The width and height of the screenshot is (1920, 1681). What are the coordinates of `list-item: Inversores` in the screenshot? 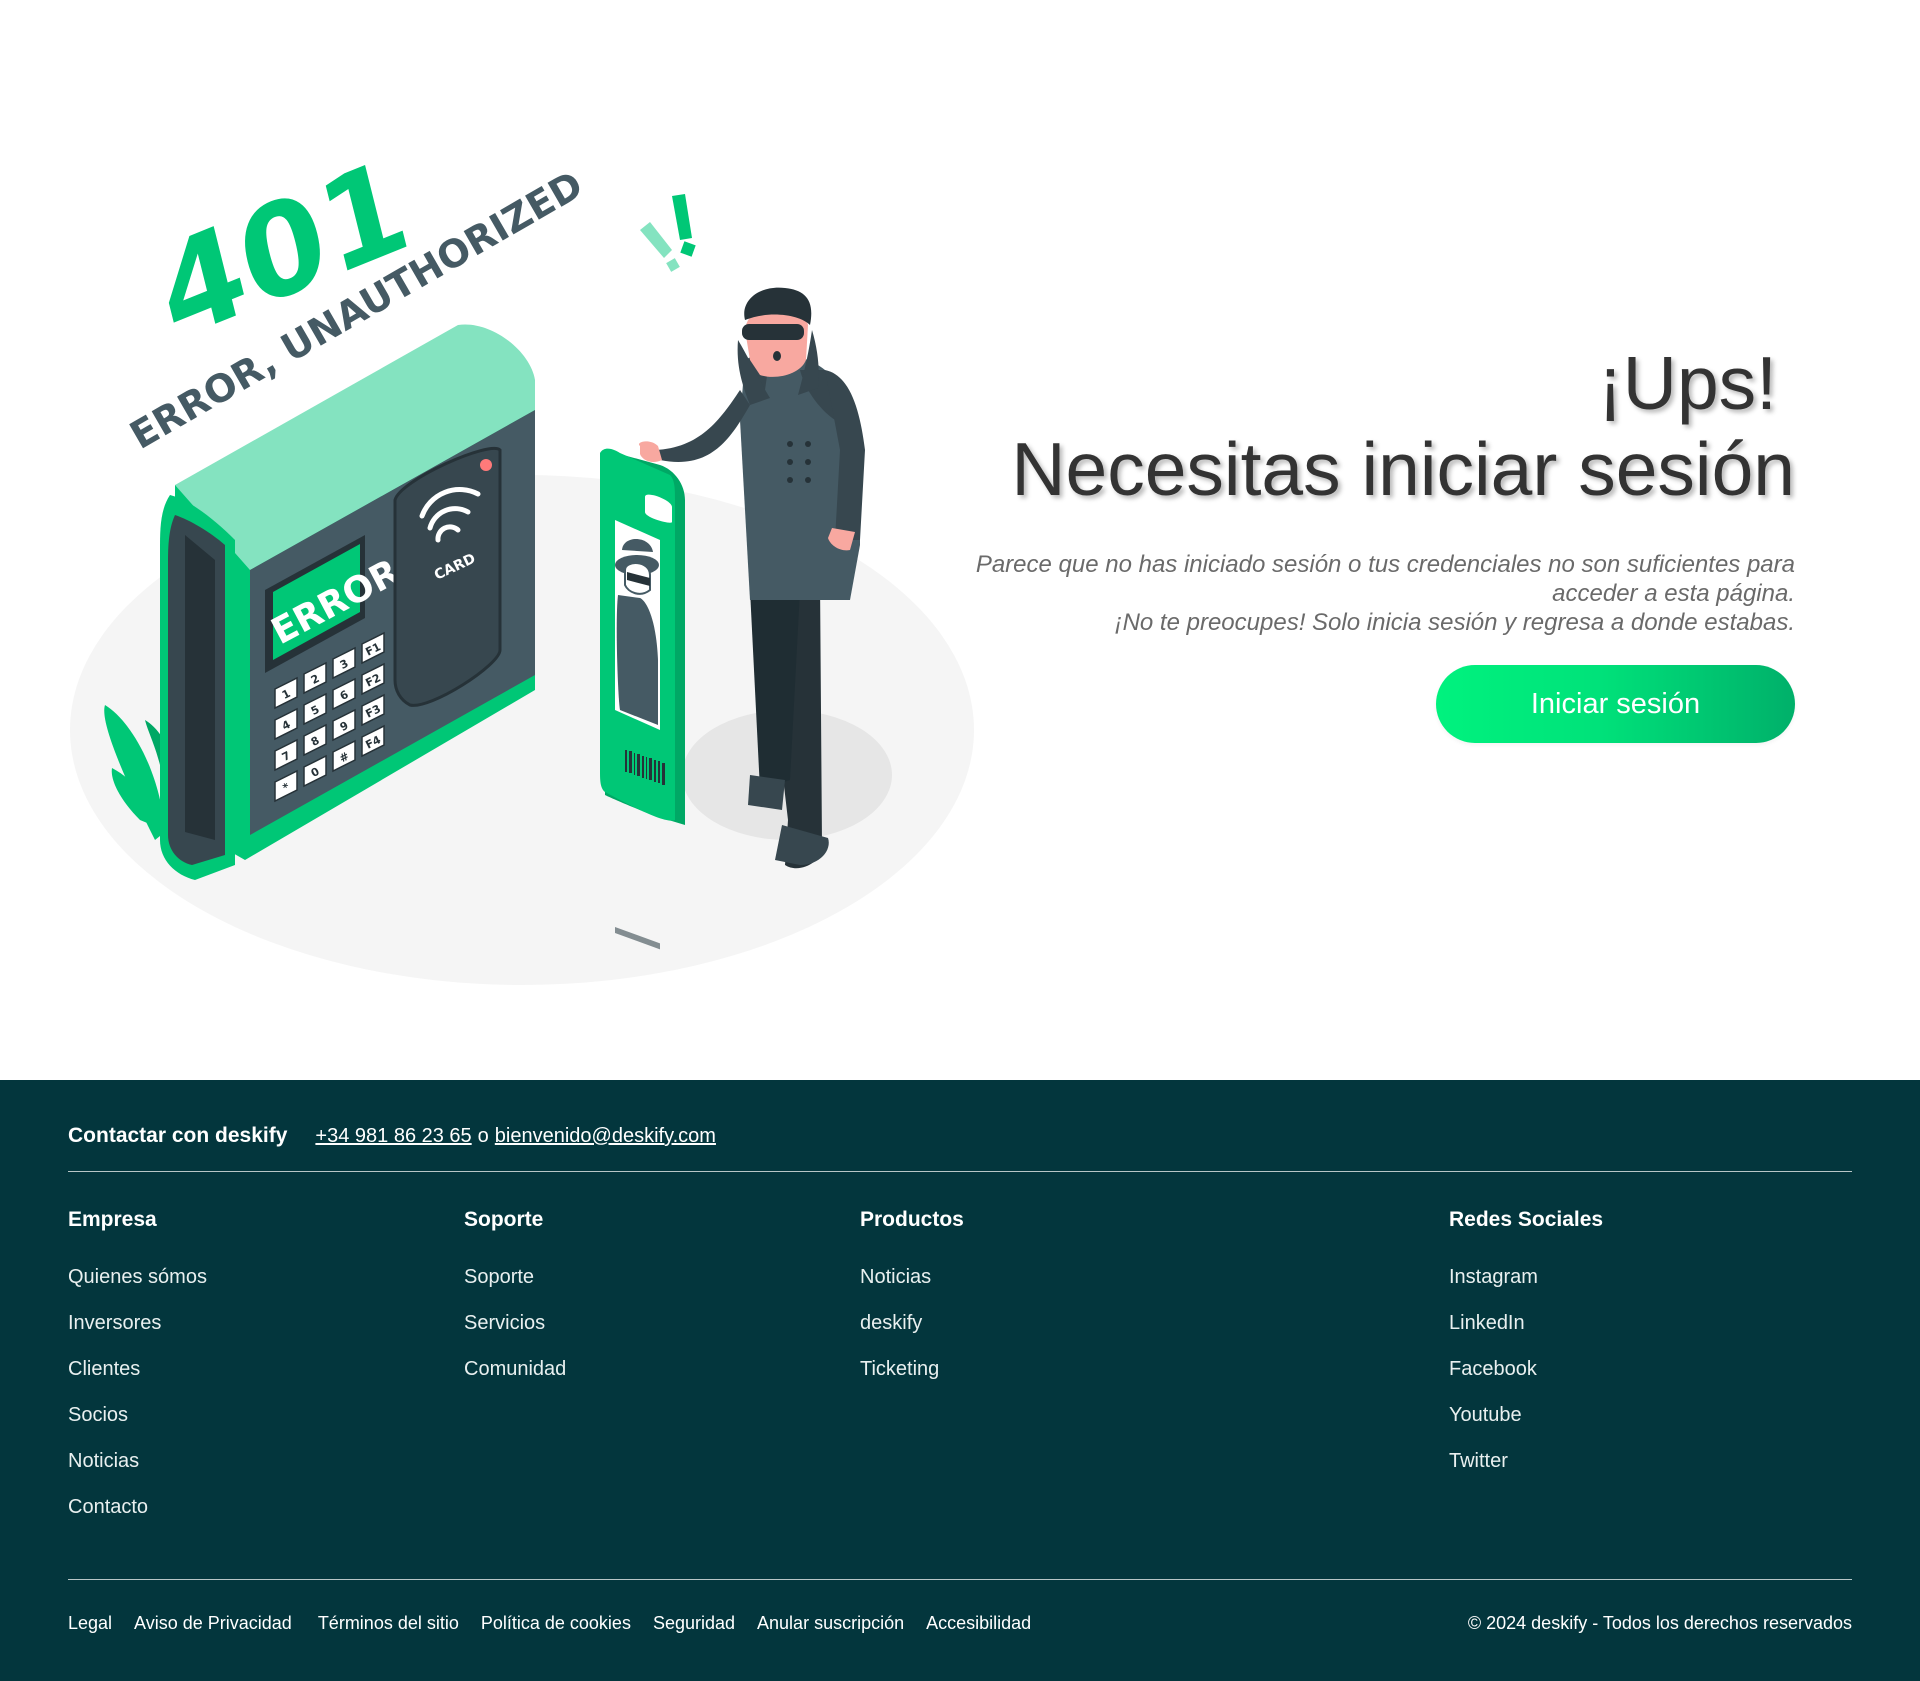 It's located at (137, 1323).